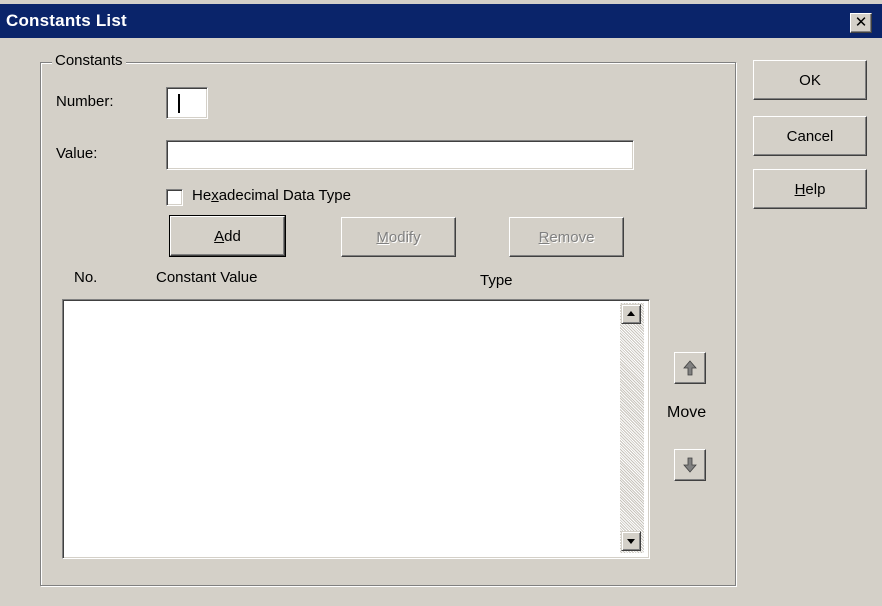  I want to click on constants-group-label: Constants, so click(89, 60).